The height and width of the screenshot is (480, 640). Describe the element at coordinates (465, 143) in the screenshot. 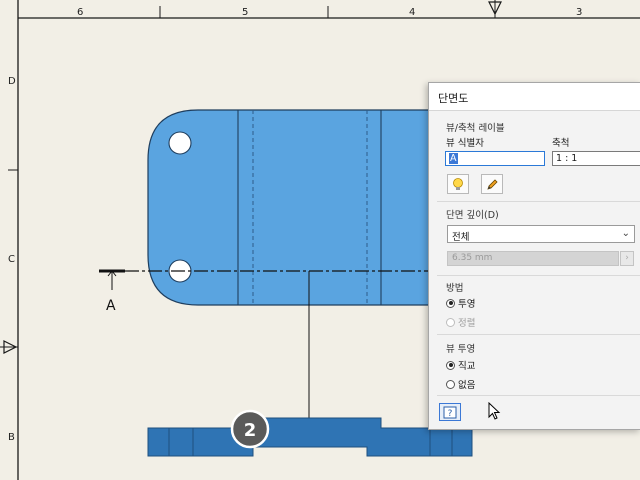

I see `view-id-label: 뷰 식별자` at that location.